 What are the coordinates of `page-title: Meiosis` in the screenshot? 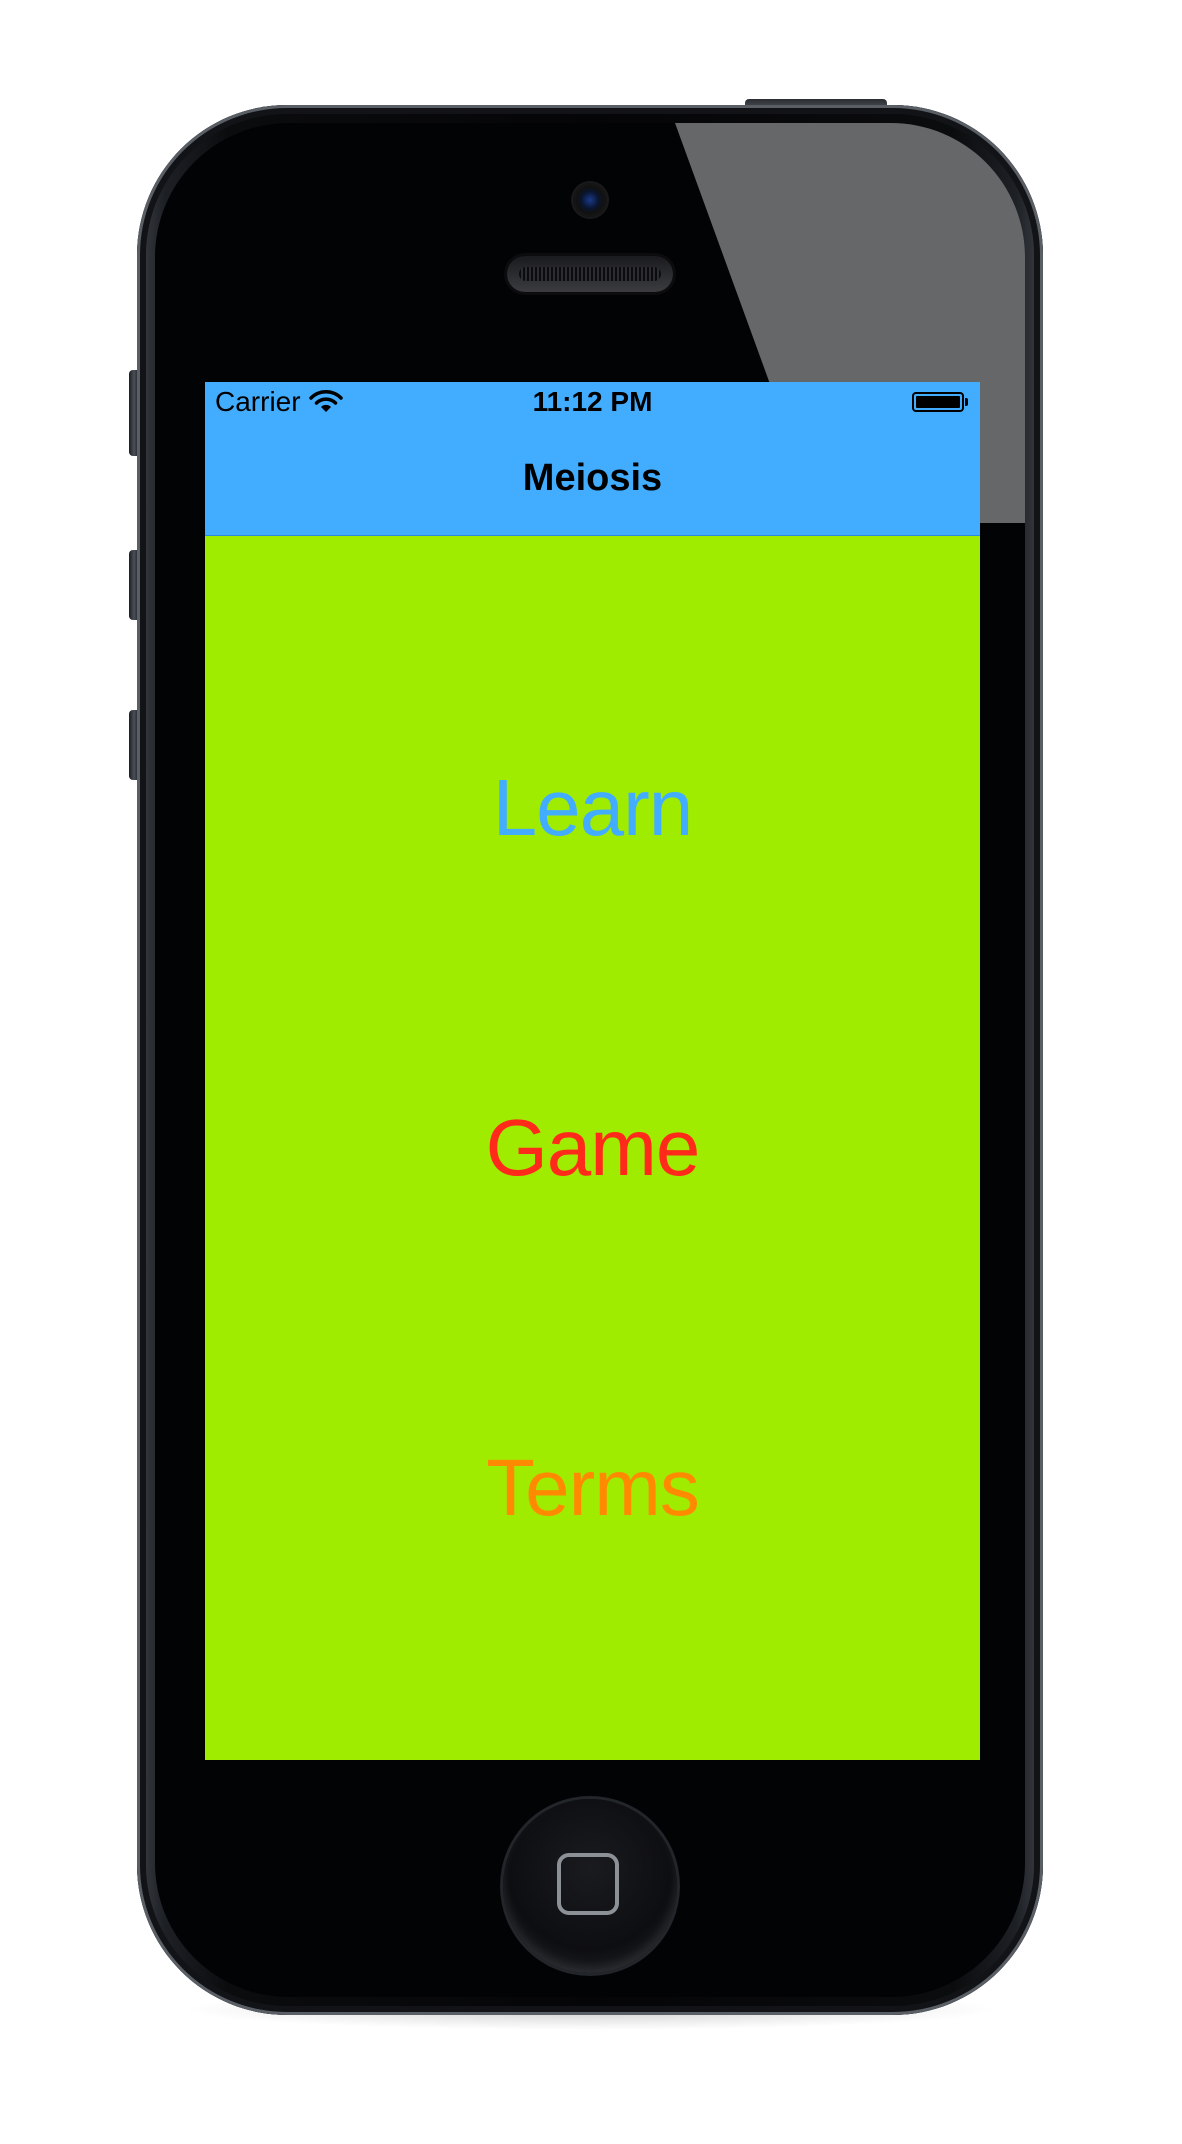 It's located at (592, 478).